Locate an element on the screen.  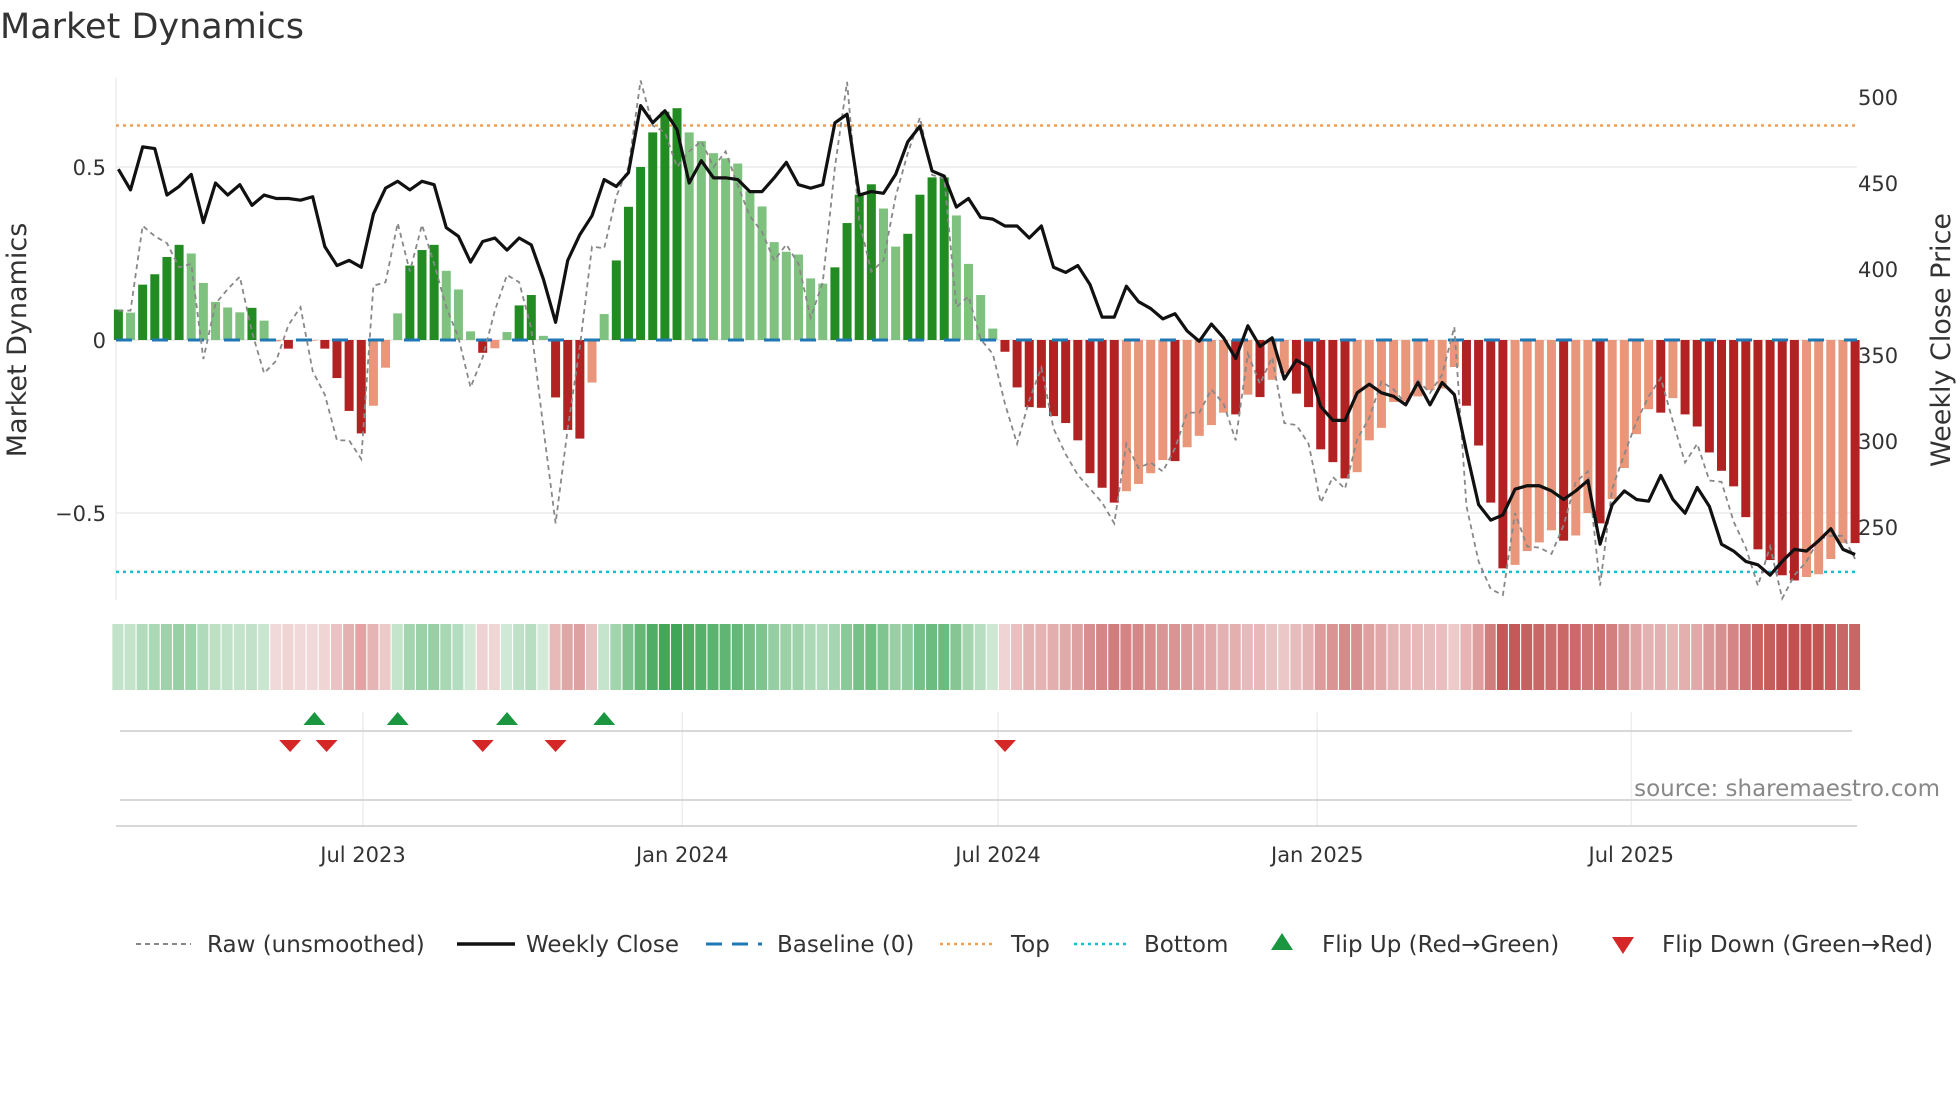
right-tick-label: 450 is located at coordinates (1878, 184).